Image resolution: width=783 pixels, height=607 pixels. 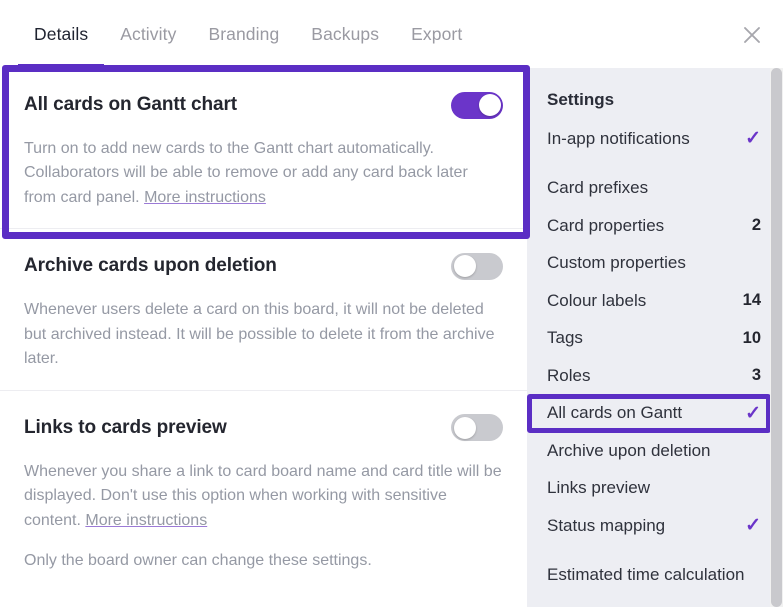 I want to click on sidebar-item-count: 3, so click(x=756, y=375).